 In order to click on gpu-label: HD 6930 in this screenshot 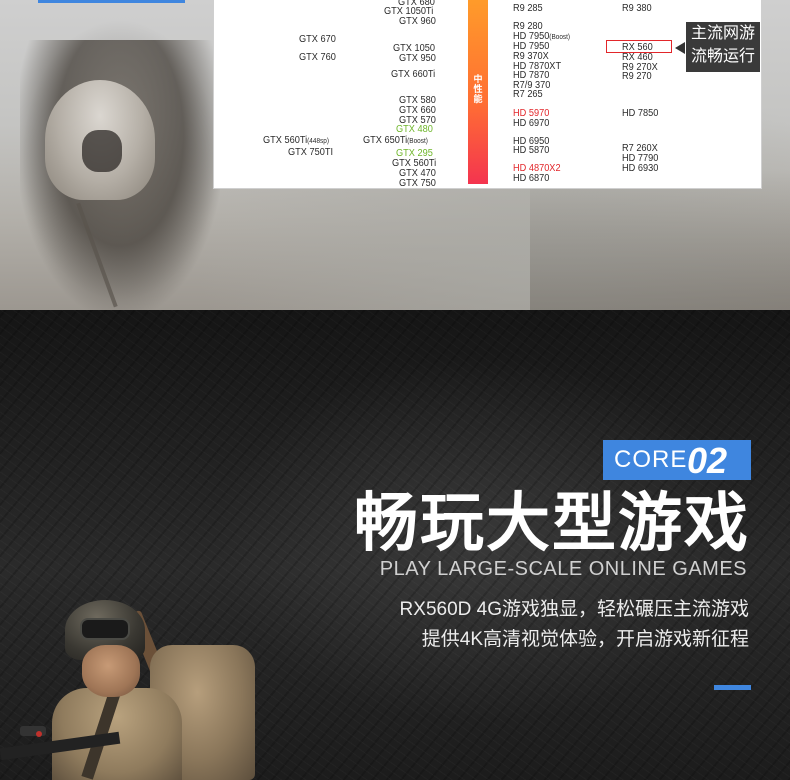, I will do `click(640, 168)`.